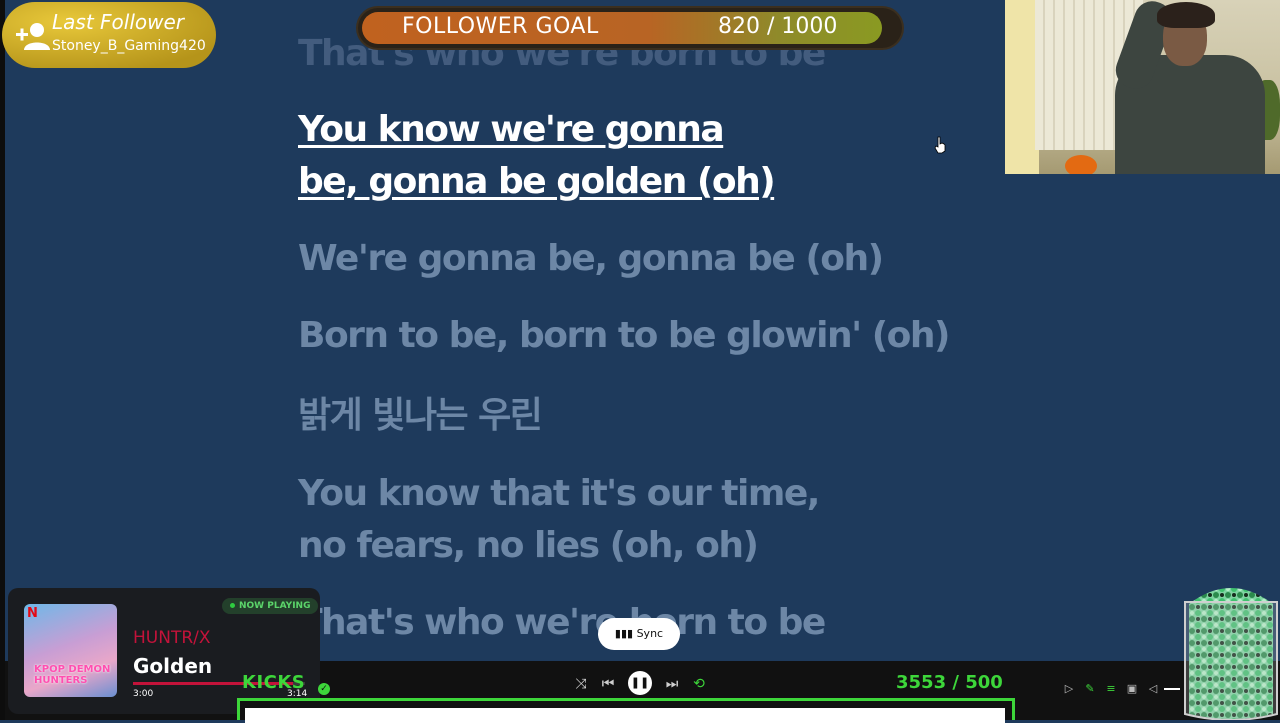 The width and height of the screenshot is (1280, 723). What do you see at coordinates (638, 130) in the screenshot?
I see `lyric-line-active-1: You know we're gonna` at bounding box center [638, 130].